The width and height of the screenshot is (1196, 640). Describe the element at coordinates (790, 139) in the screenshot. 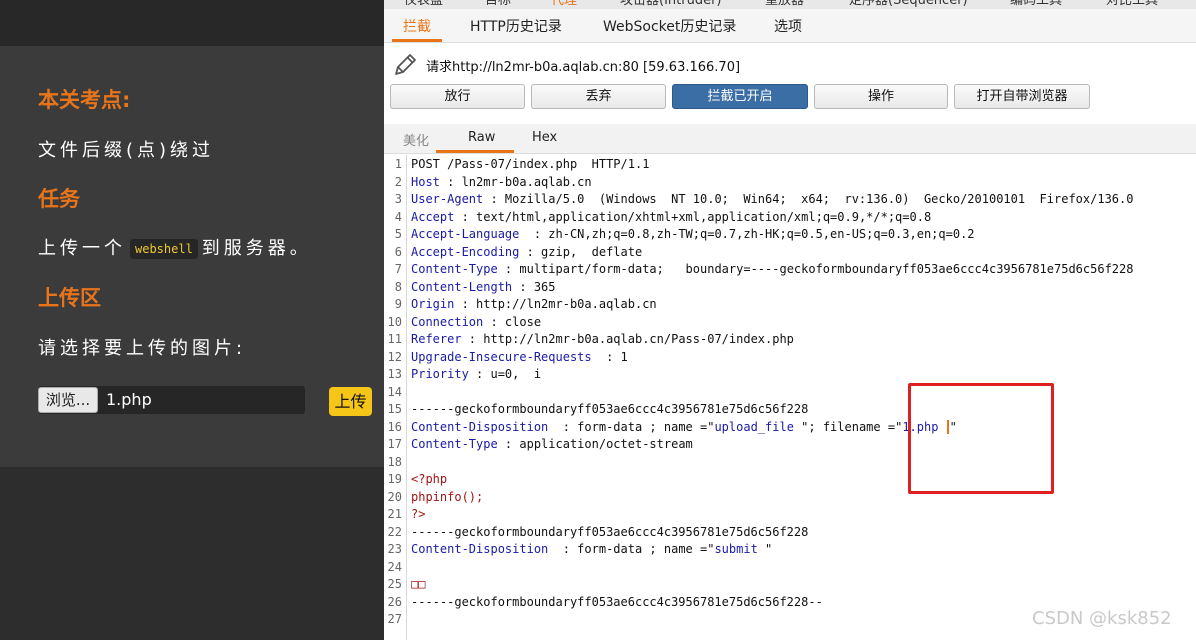

I see `message-view-tab-bar: 美化 Raw Hex` at that location.